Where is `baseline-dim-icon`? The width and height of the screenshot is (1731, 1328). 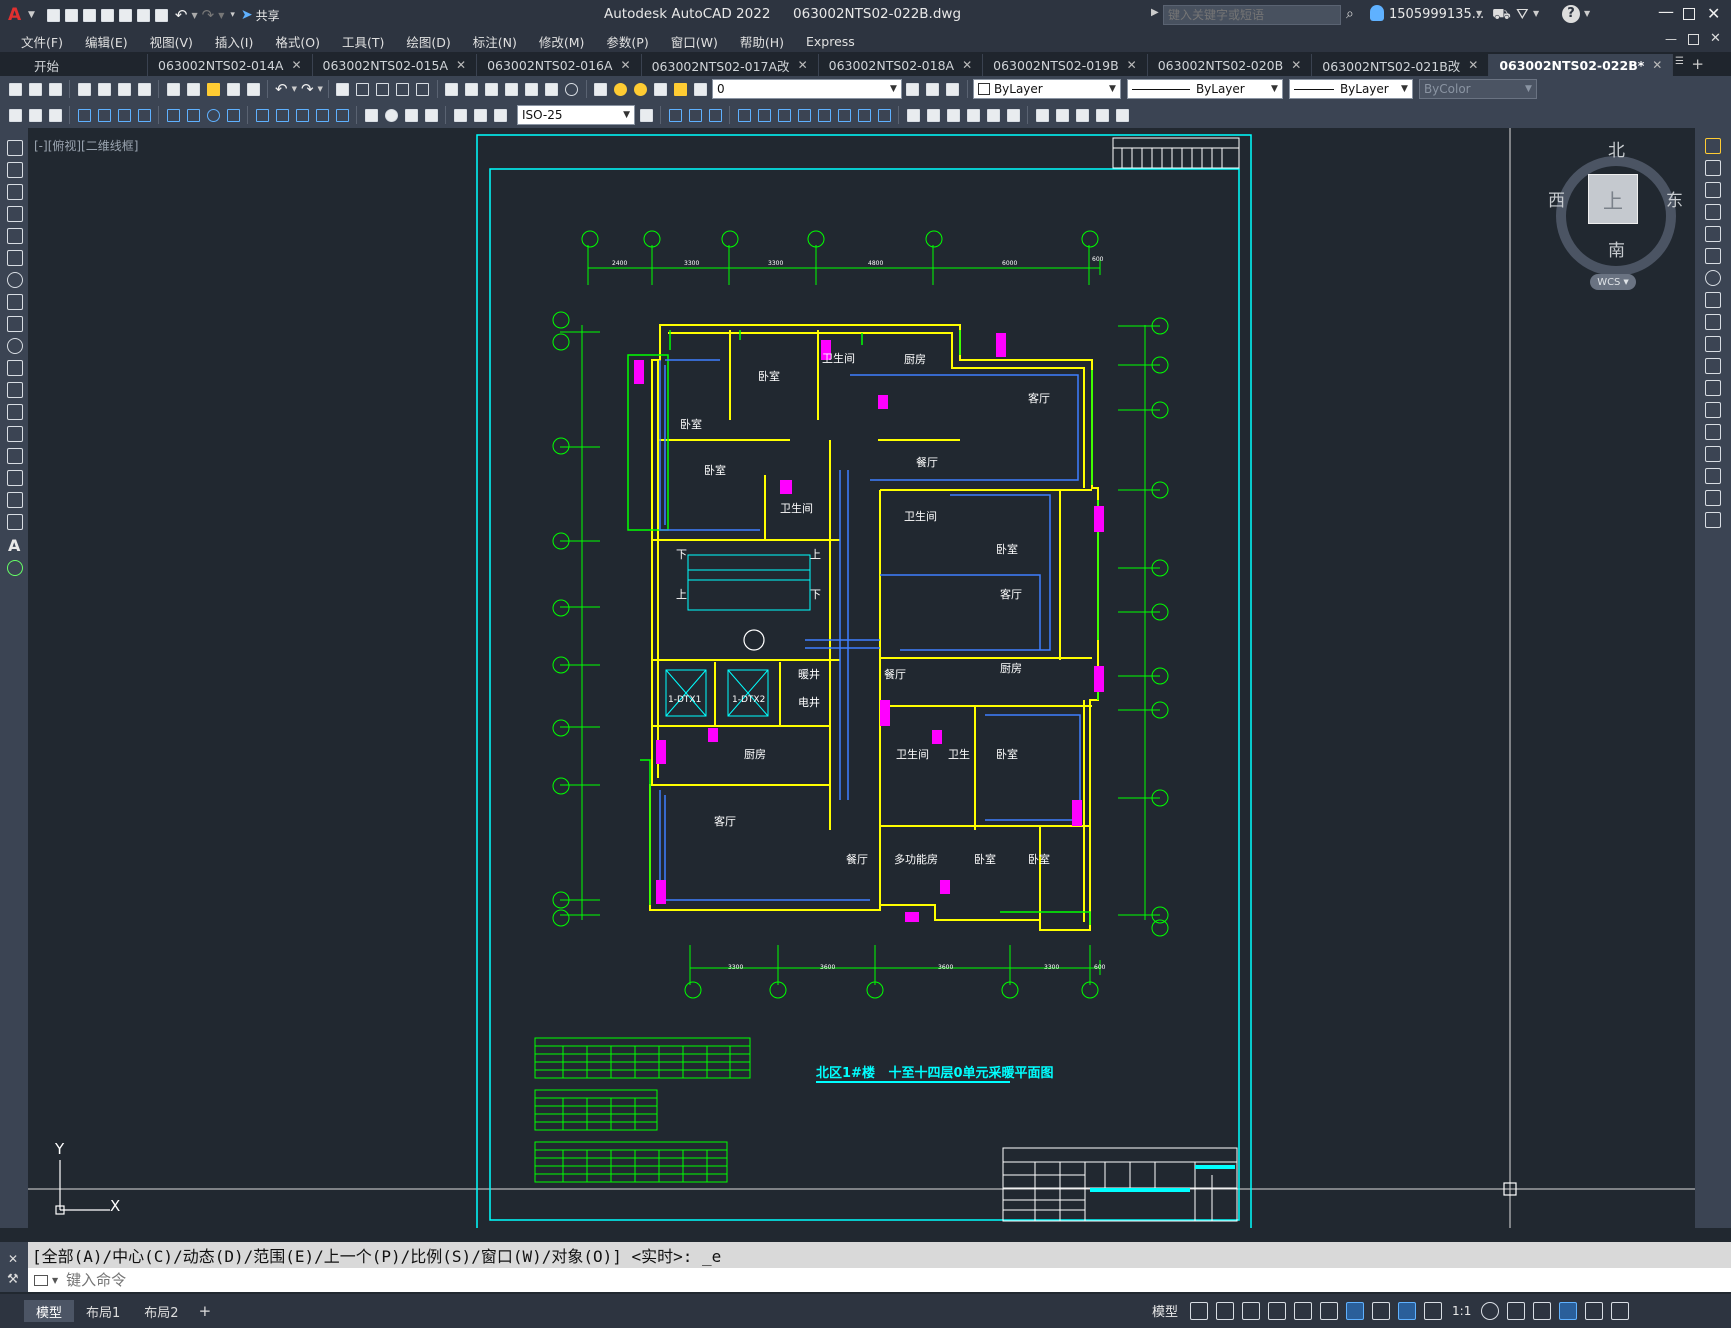
baseline-dim-icon is located at coordinates (282, 115).